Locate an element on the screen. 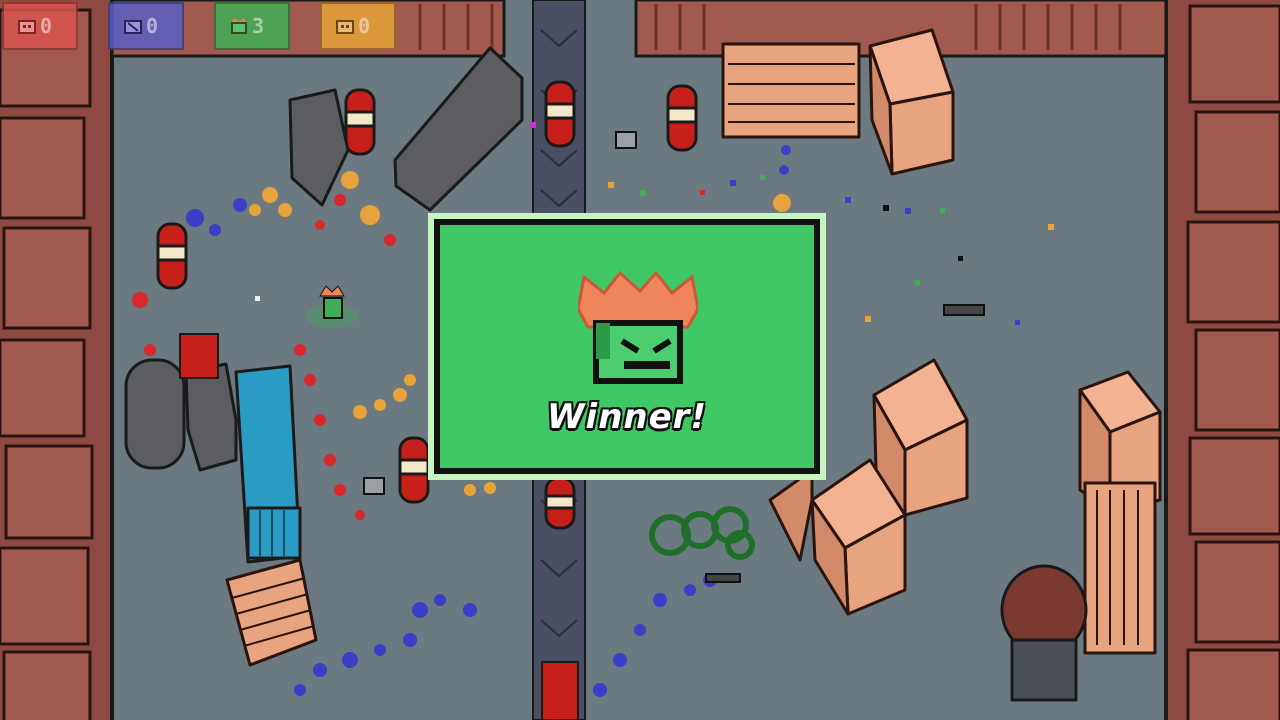 Image resolution: width=1280 pixels, height=720 pixels. winner-popup: Winner! is located at coordinates (627, 346).